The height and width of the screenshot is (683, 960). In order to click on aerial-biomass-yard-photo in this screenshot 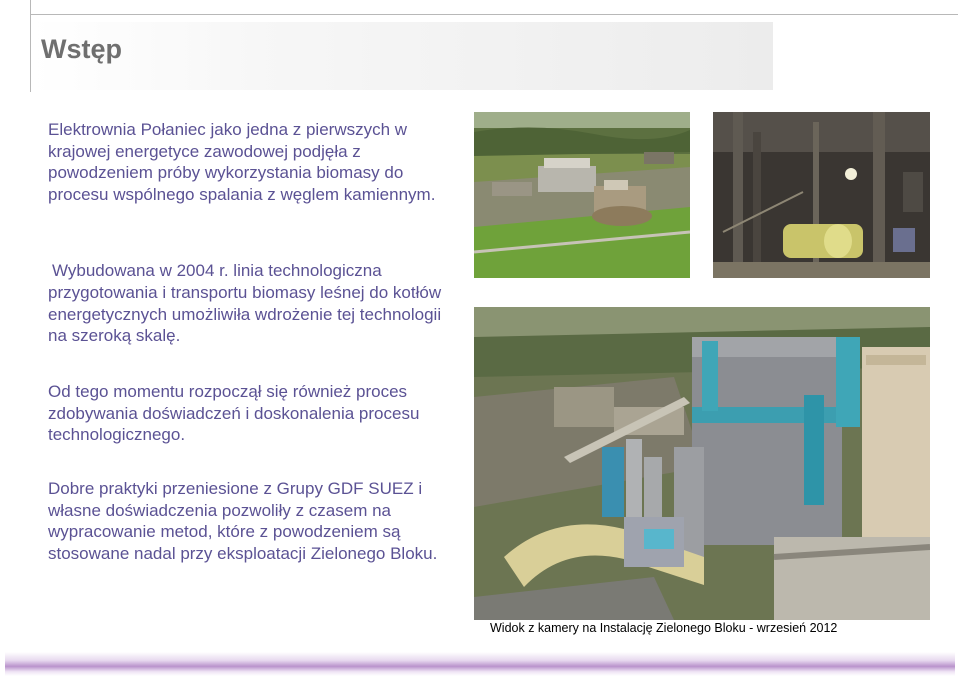, I will do `click(582, 195)`.